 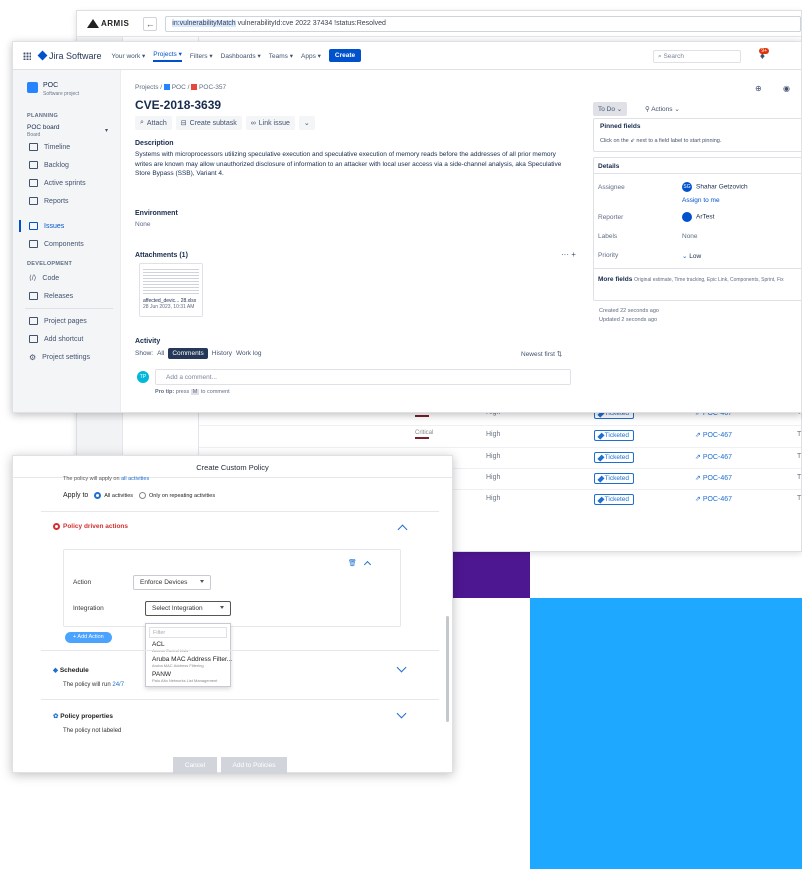 I want to click on board-chevron-icon: ▾, so click(x=106, y=130).